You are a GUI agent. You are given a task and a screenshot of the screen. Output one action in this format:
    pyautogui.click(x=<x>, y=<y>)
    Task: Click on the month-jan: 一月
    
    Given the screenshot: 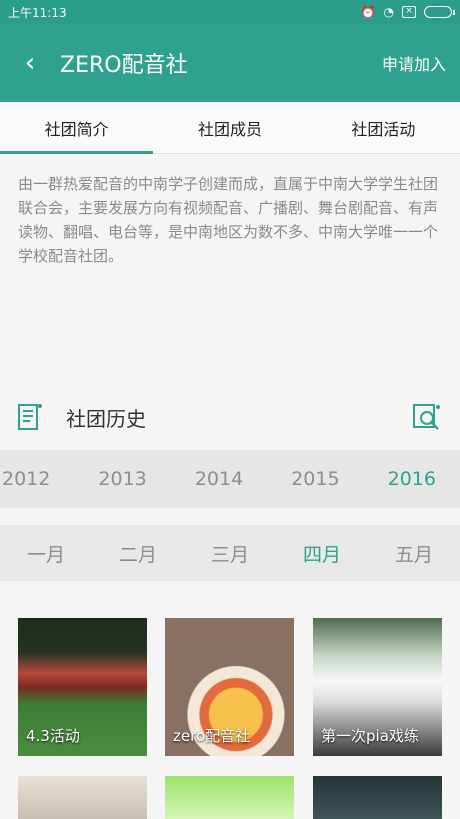 What is the action you would take?
    pyautogui.click(x=46, y=553)
    